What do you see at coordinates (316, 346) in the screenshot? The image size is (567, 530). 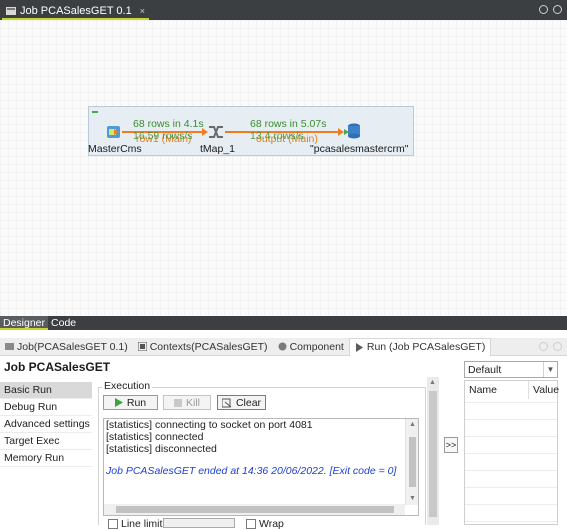 I see `tab-label: Component` at bounding box center [316, 346].